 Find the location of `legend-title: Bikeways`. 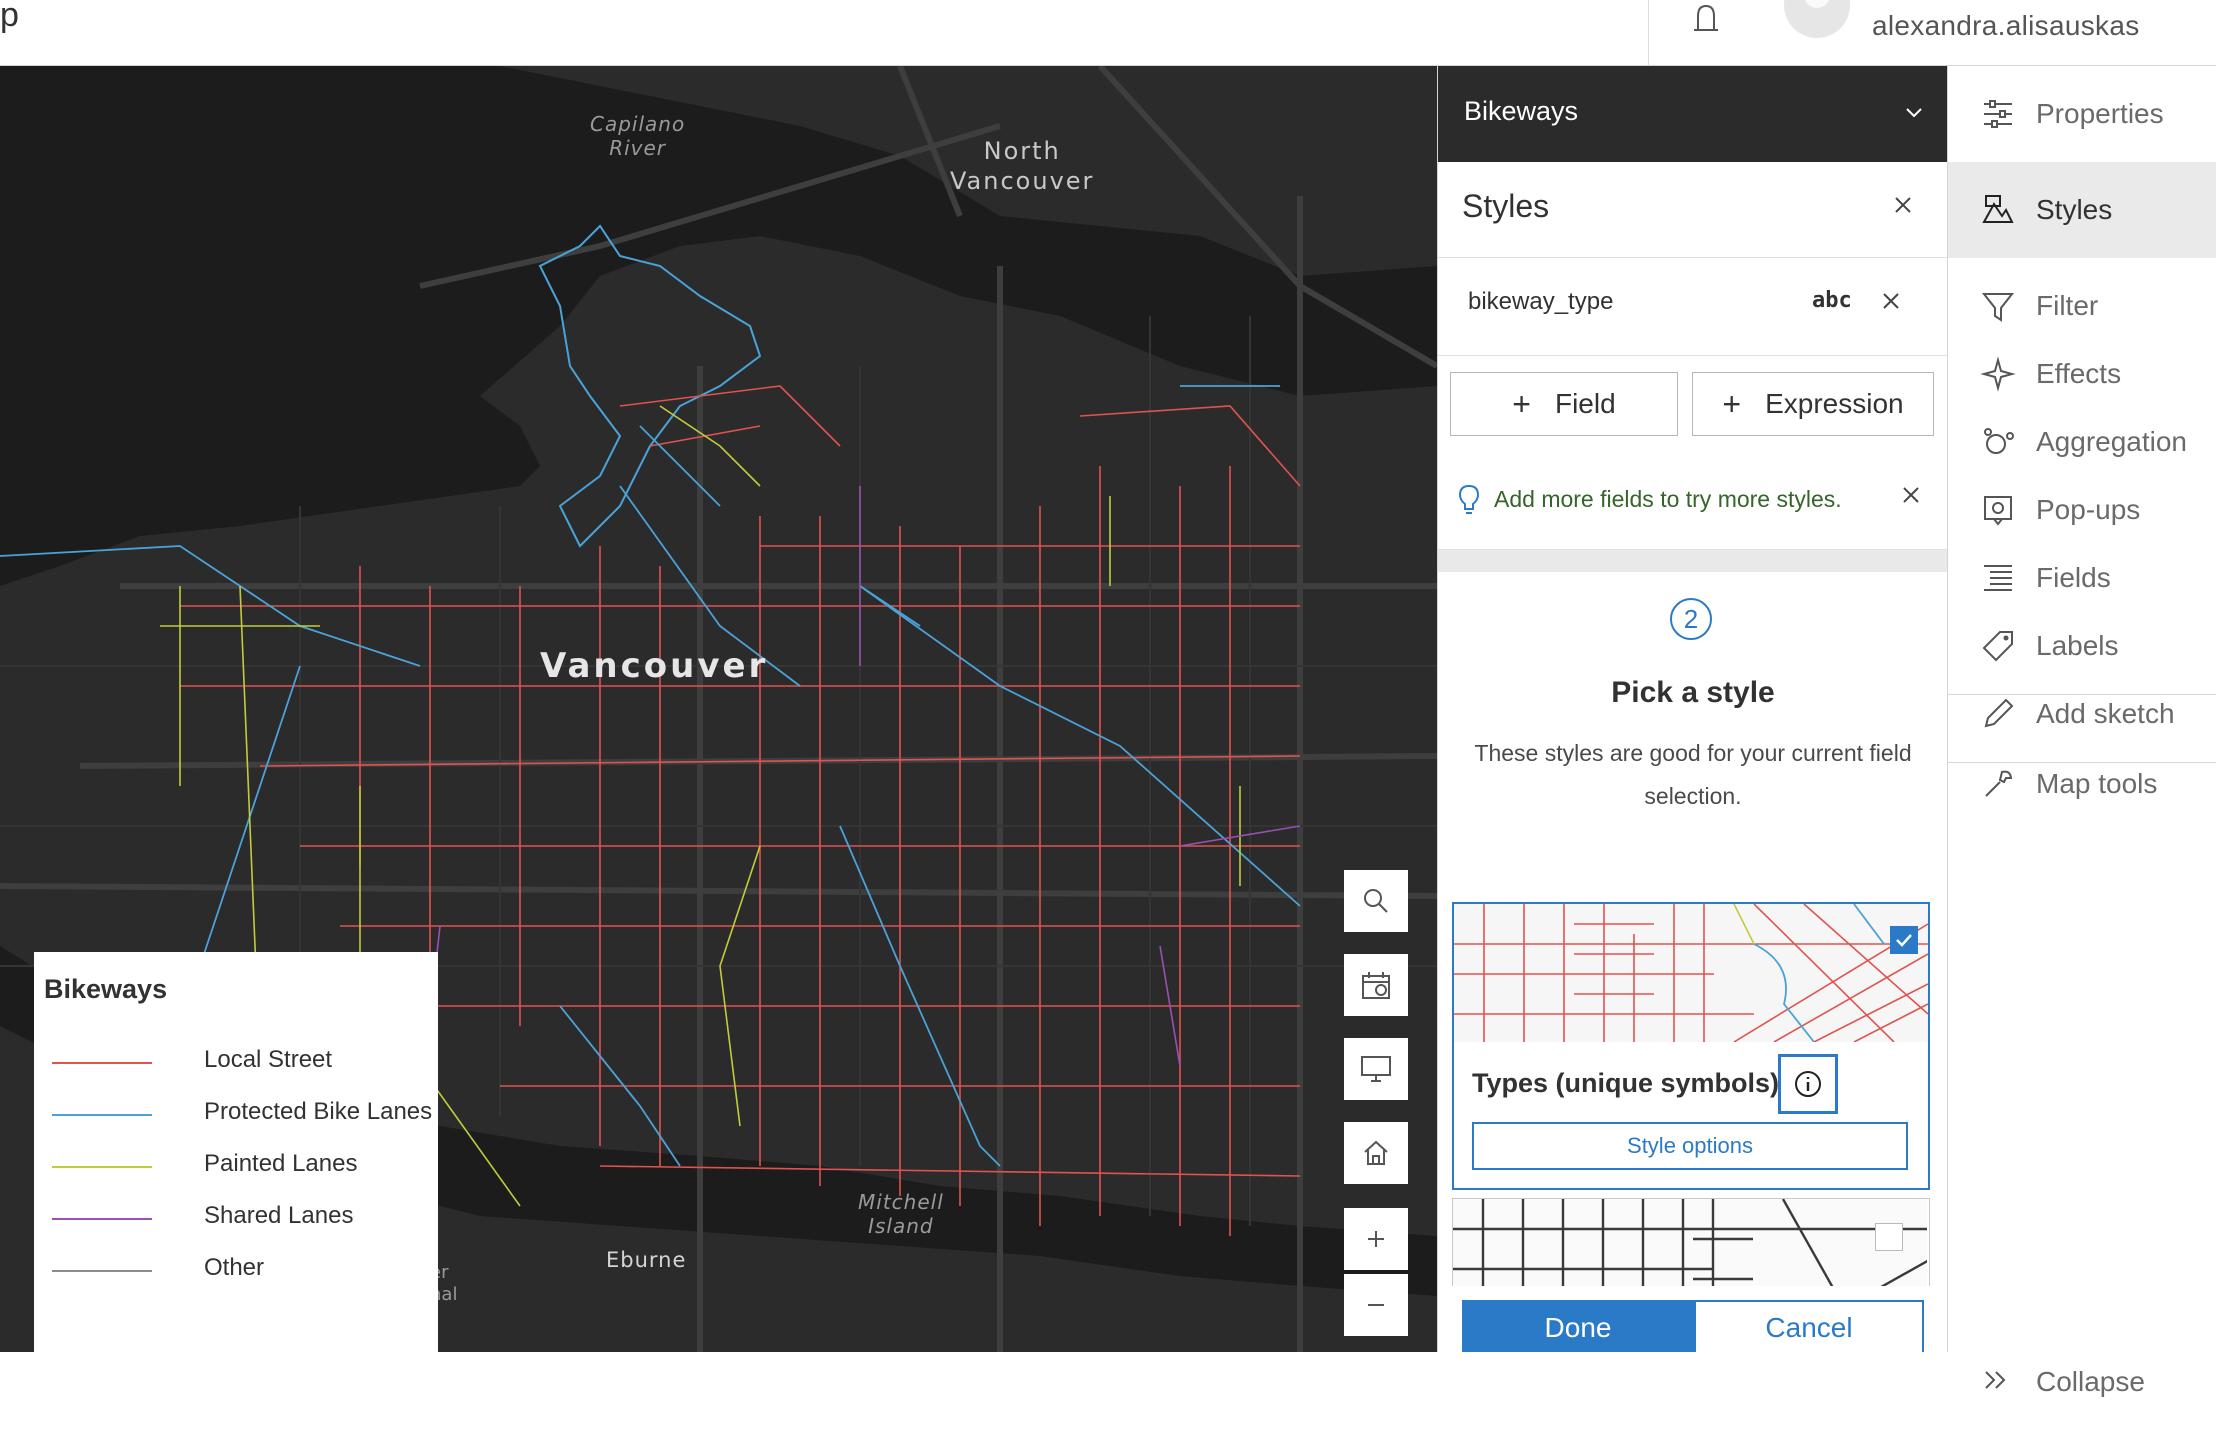

legend-title: Bikeways is located at coordinates (106, 989).